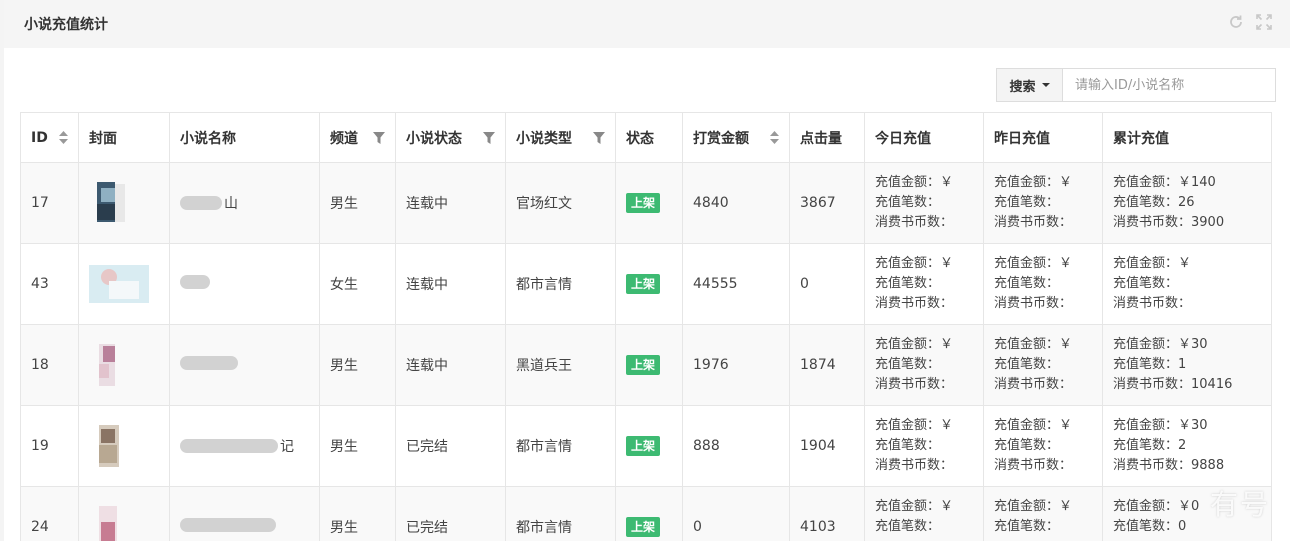 The height and width of the screenshot is (541, 1290). Describe the element at coordinates (49, 513) in the screenshot. I see `cell-id: 24` at that location.